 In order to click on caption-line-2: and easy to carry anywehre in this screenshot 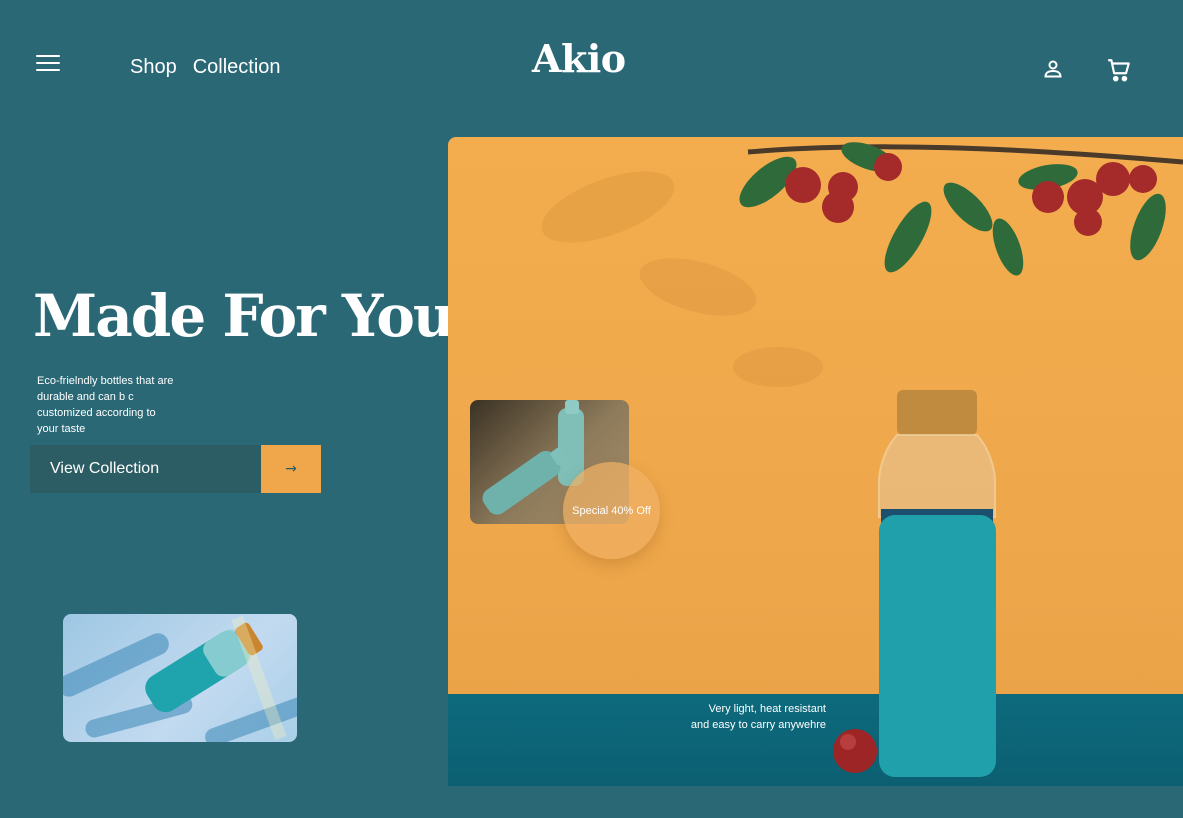, I will do `click(758, 725)`.